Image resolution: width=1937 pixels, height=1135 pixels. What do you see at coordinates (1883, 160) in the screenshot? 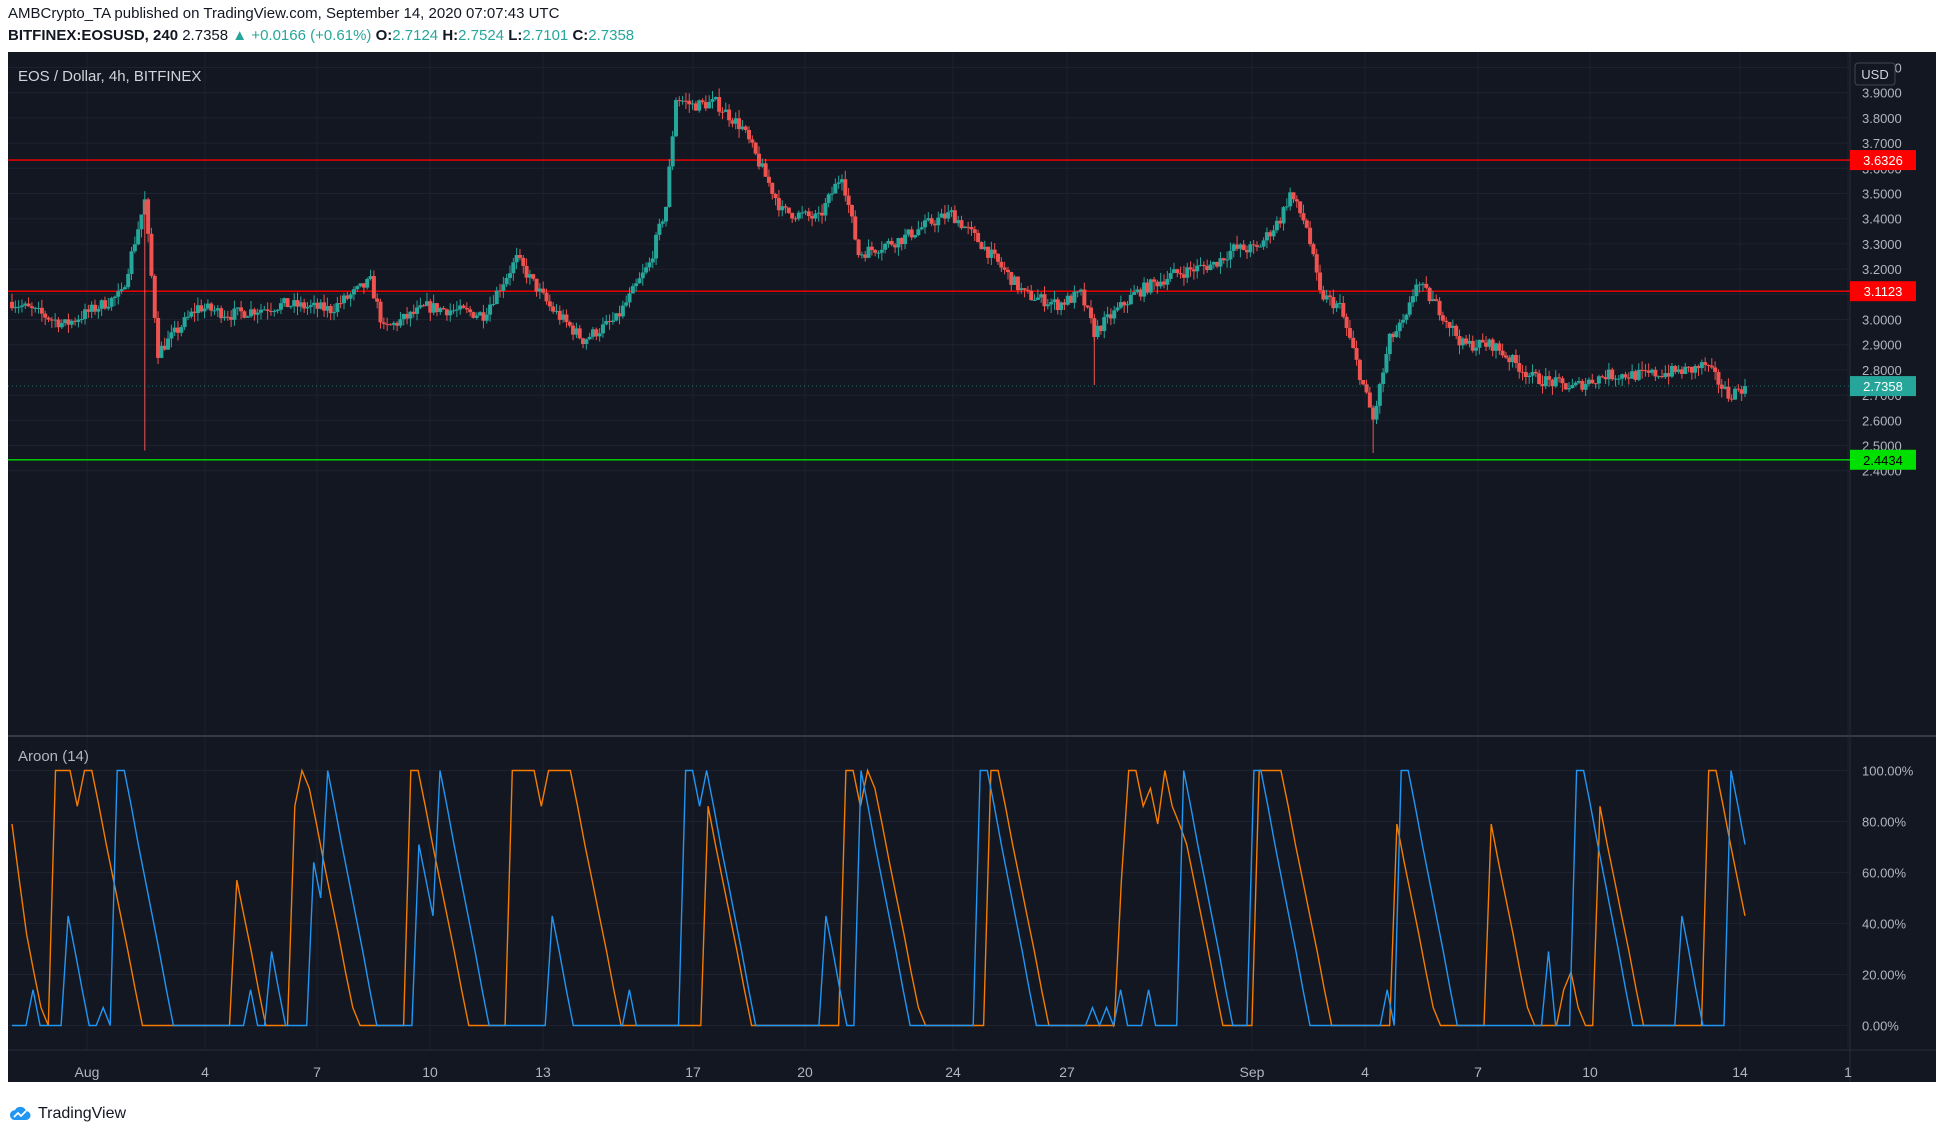
I see `level-price-label: 3.6326` at bounding box center [1883, 160].